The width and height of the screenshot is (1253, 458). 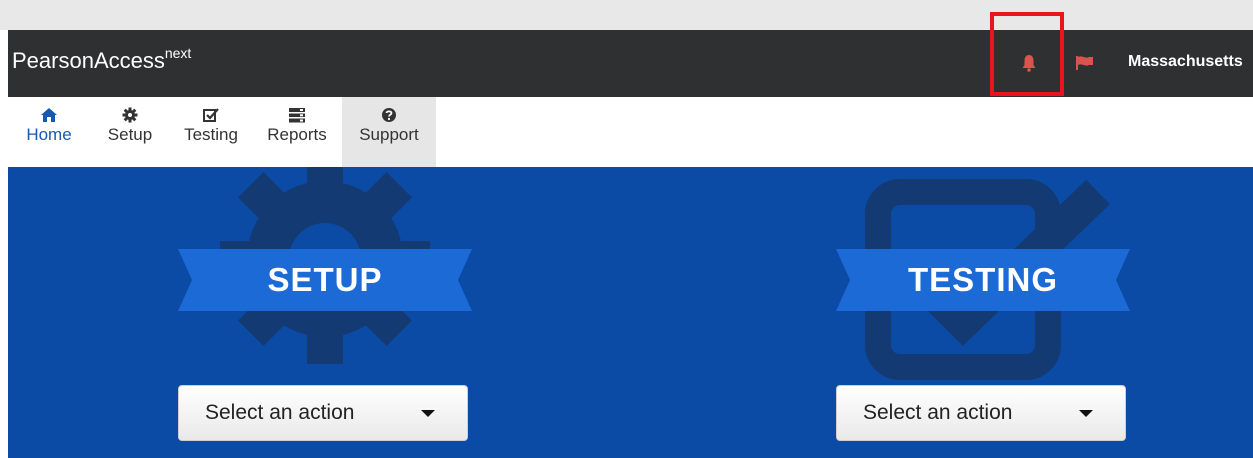 I want to click on brand-superscript: next, so click(x=178, y=53).